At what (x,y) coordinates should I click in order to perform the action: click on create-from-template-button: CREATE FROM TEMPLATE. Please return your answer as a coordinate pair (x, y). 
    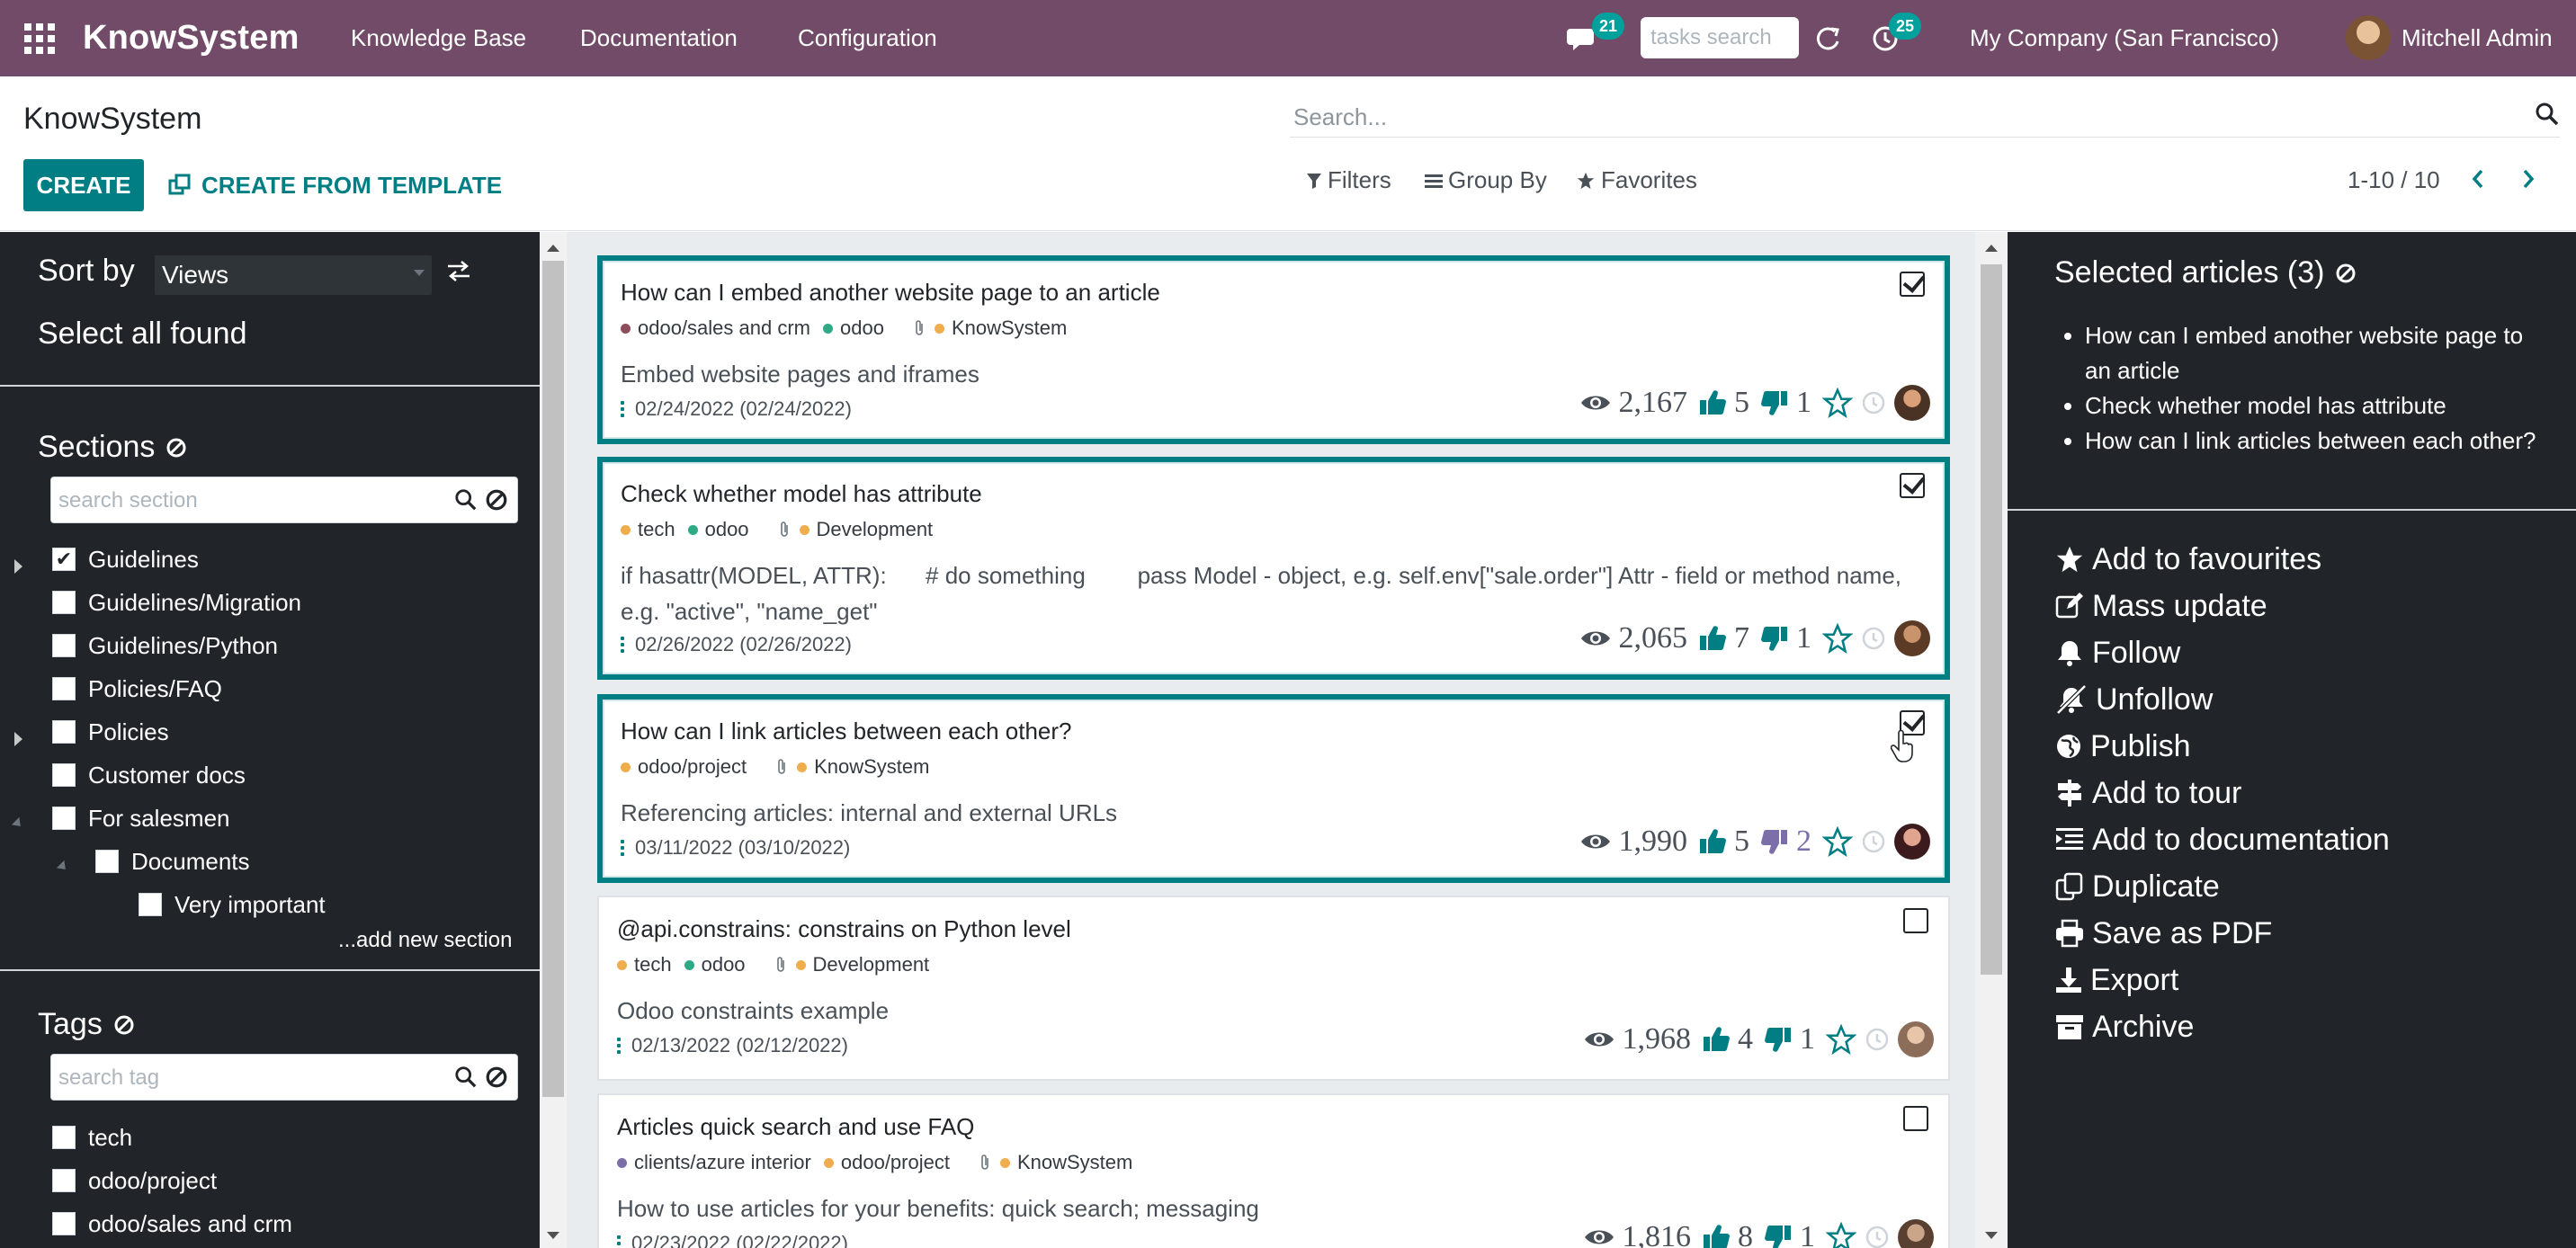
    Looking at the image, I should click on (334, 185).